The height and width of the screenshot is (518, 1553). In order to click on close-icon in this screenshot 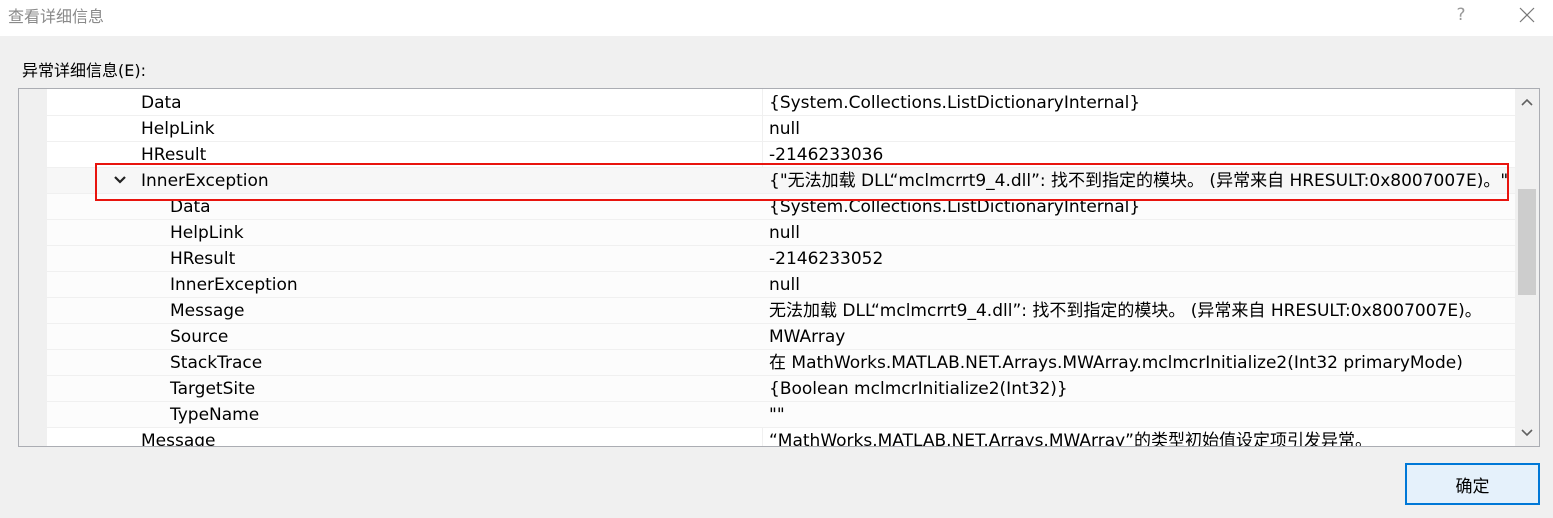, I will do `click(1527, 15)`.